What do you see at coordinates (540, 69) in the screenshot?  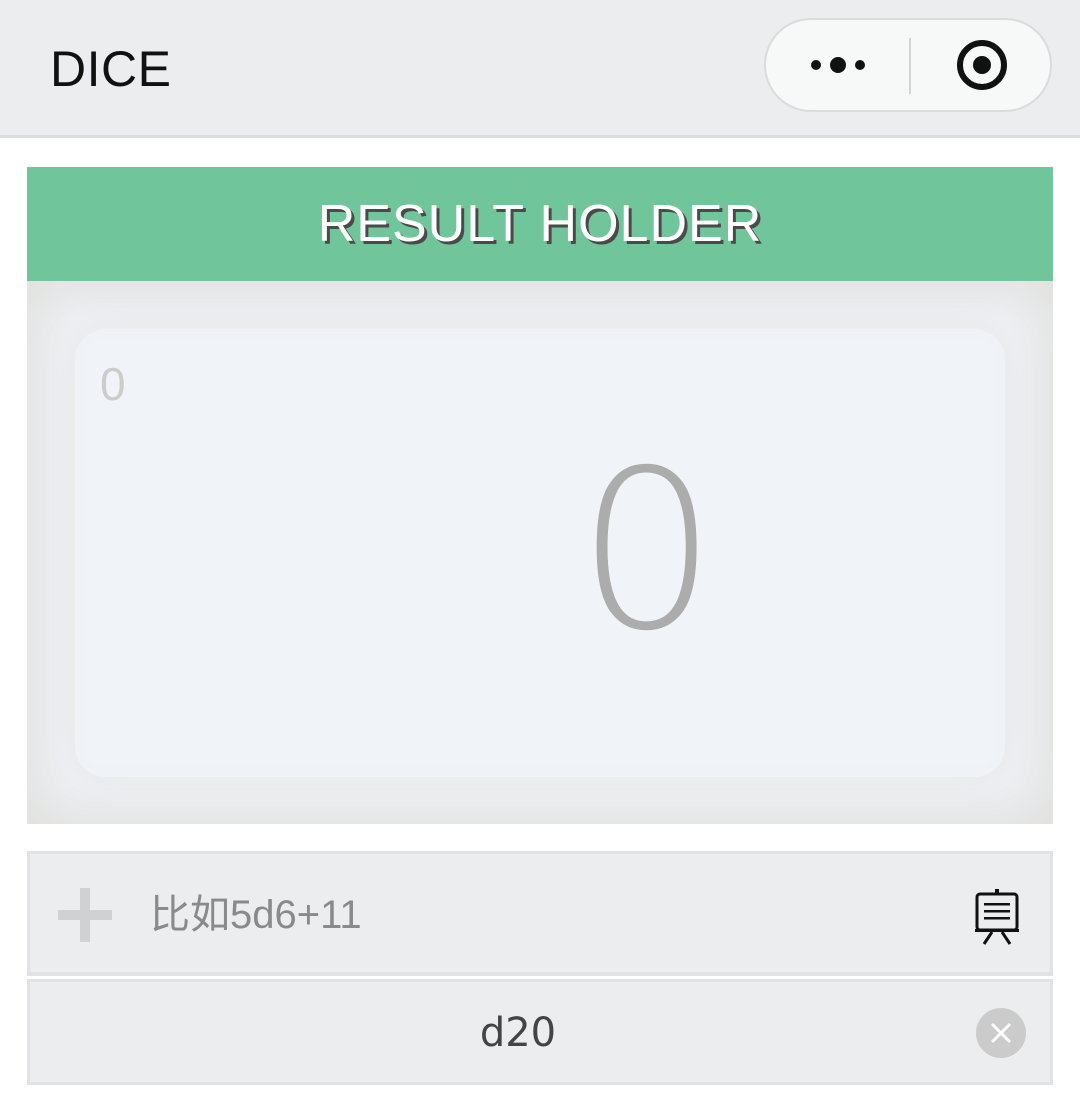 I see `navigation-bar: DICE` at bounding box center [540, 69].